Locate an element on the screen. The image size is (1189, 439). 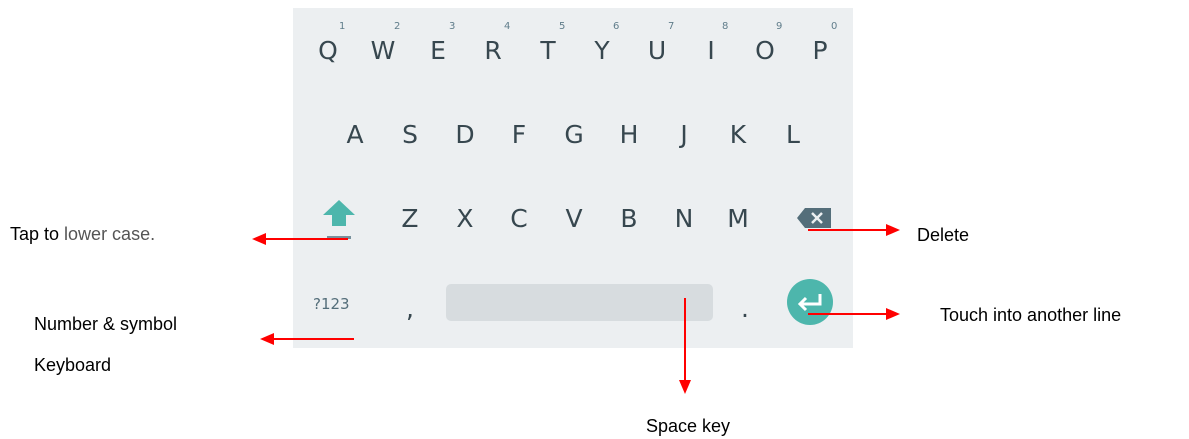
shift-arrow is located at coordinates (300, 239).